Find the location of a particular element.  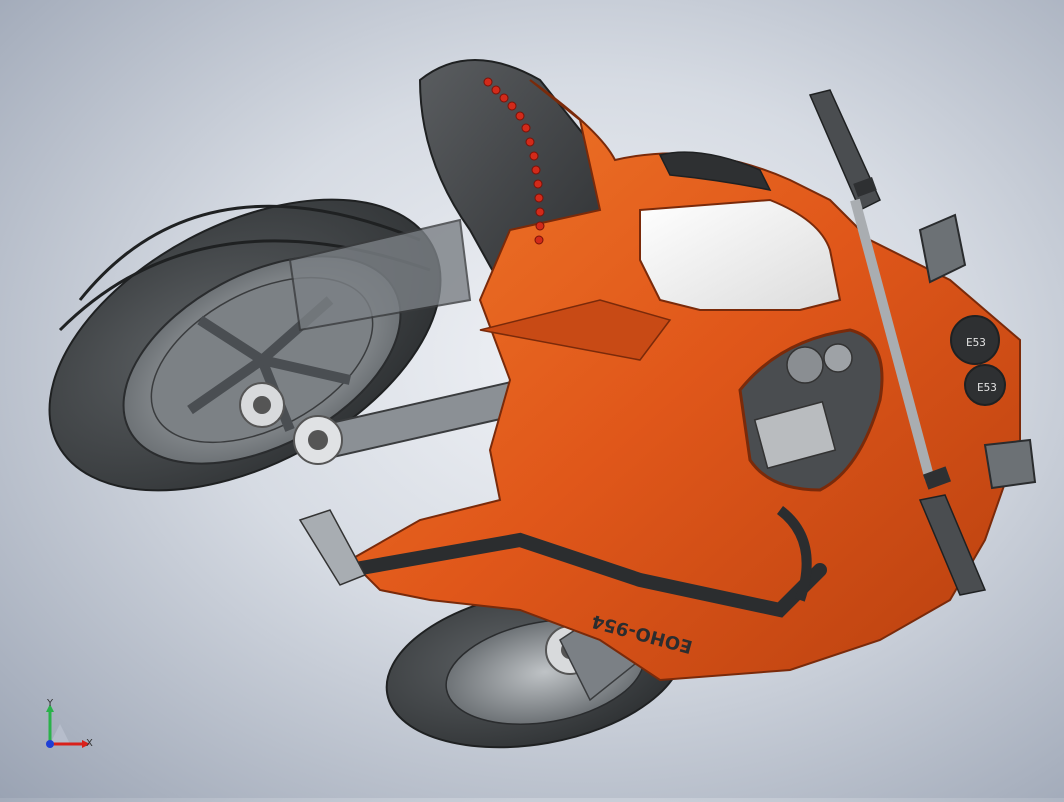

y-axis-label: Y is located at coordinates (50, 703).